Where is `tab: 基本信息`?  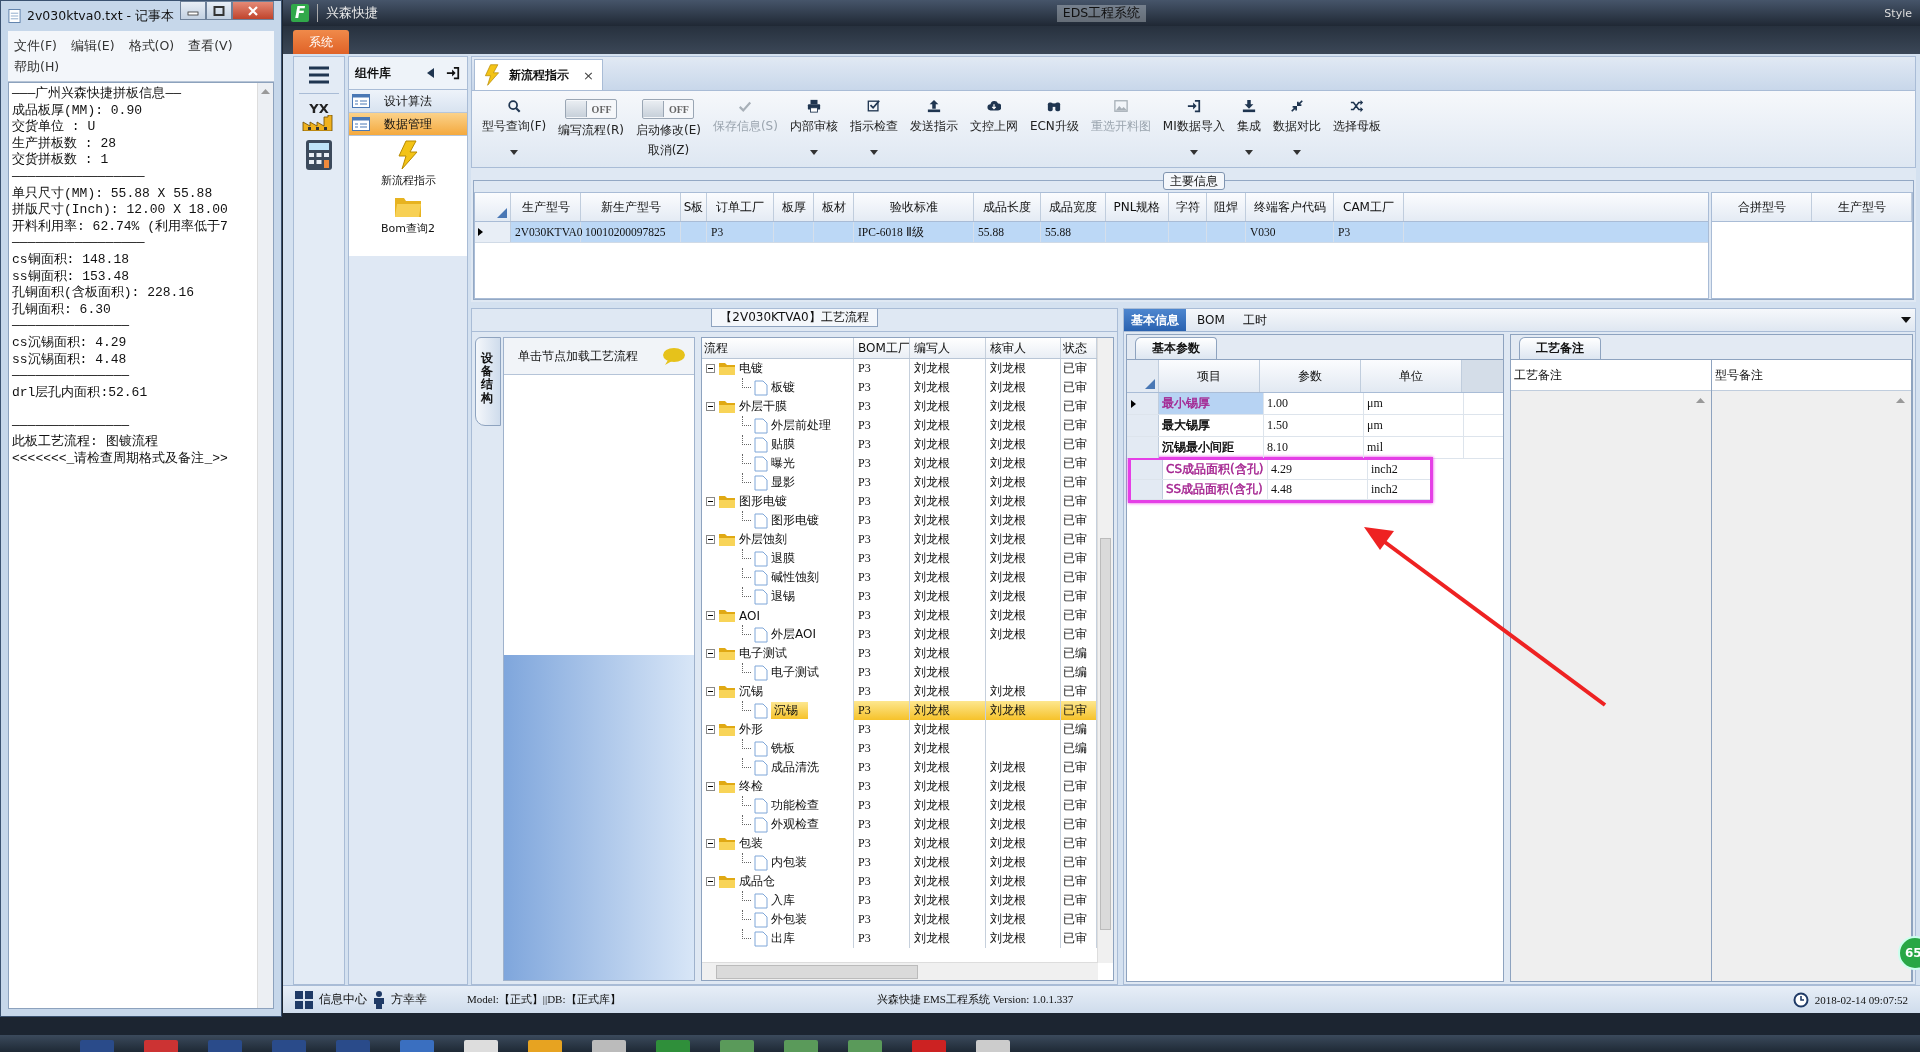
tab: 基本信息 is located at coordinates (1155, 320).